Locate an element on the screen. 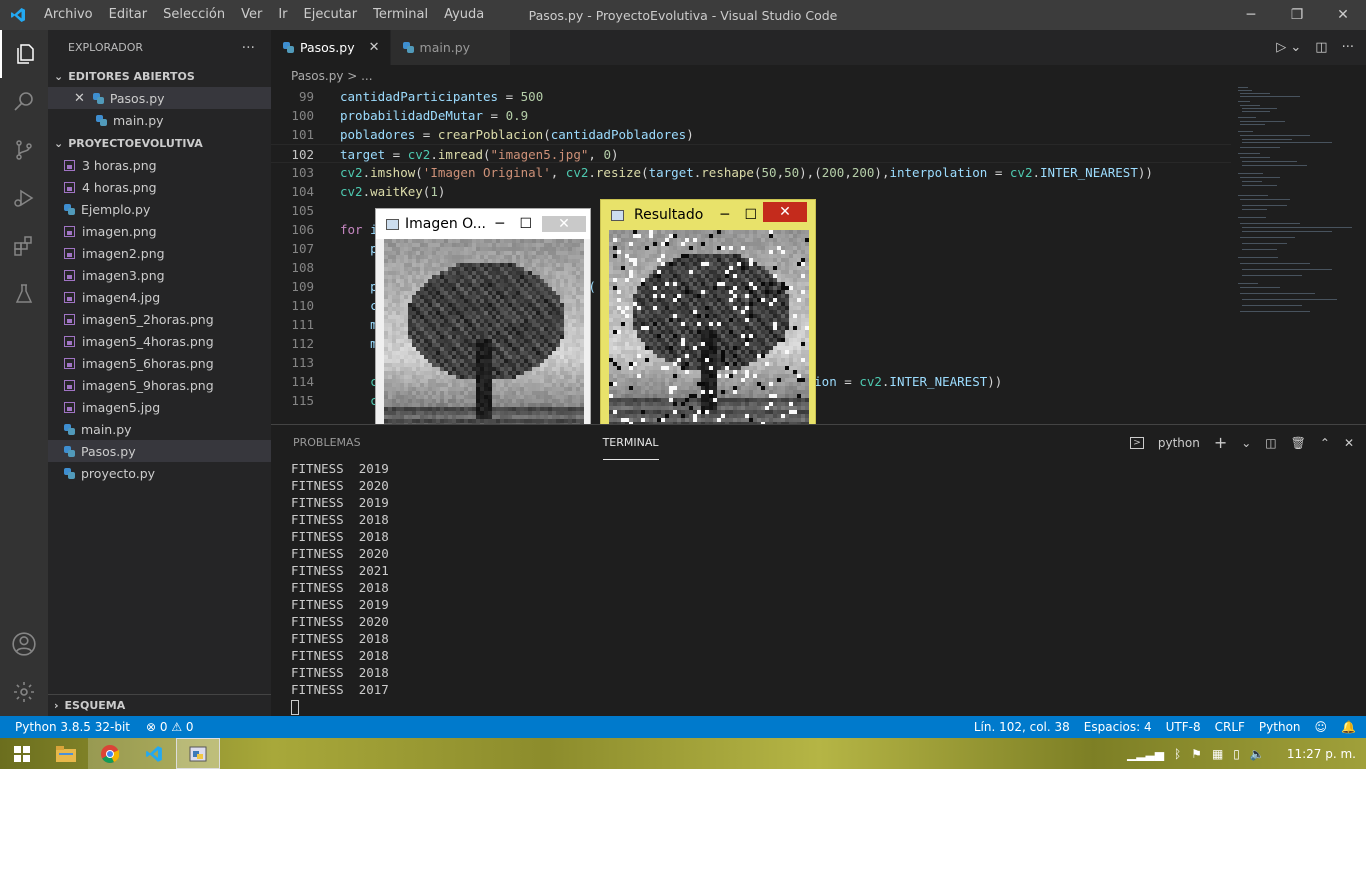 The width and height of the screenshot is (1366, 877). language-icon: ▦ is located at coordinates (1217, 754).